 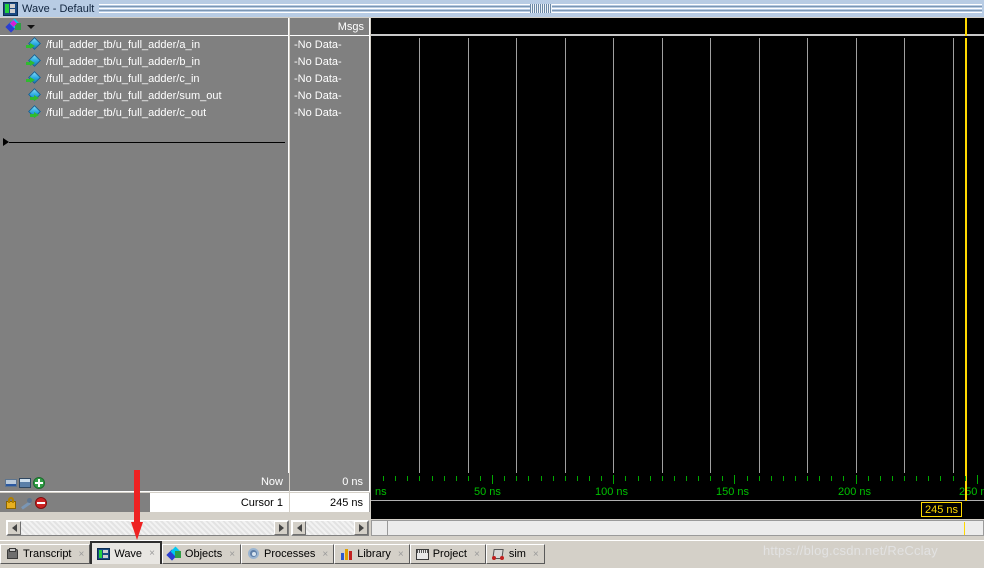 What do you see at coordinates (144, 95) in the screenshot?
I see `signal-row: /full_adder_tb/u_full_adder/sum_out` at bounding box center [144, 95].